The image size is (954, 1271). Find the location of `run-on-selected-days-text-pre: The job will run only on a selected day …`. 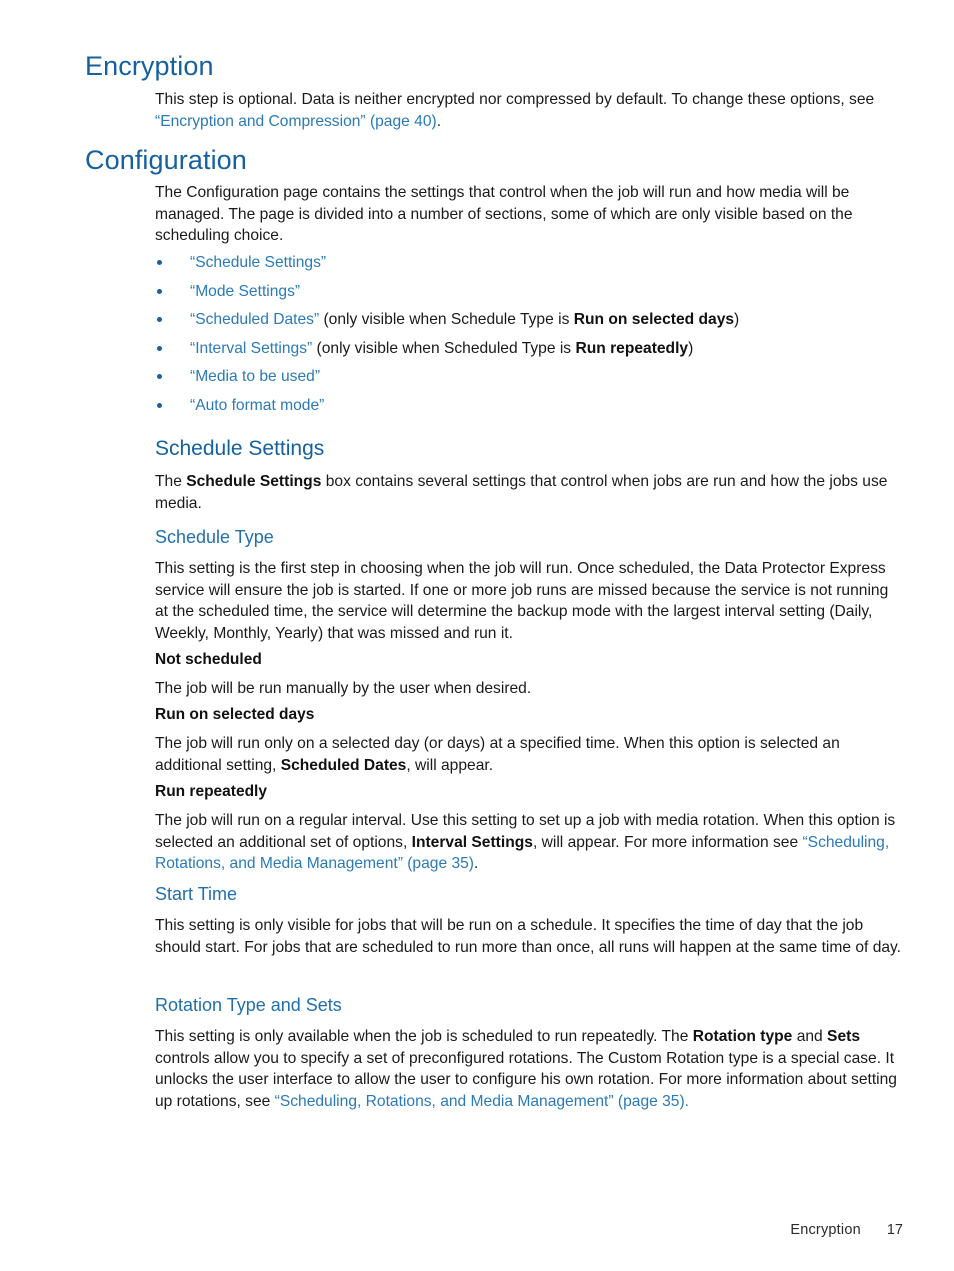

run-on-selected-days-text-pre: The job will run only on a selected day … is located at coordinates (497, 754).